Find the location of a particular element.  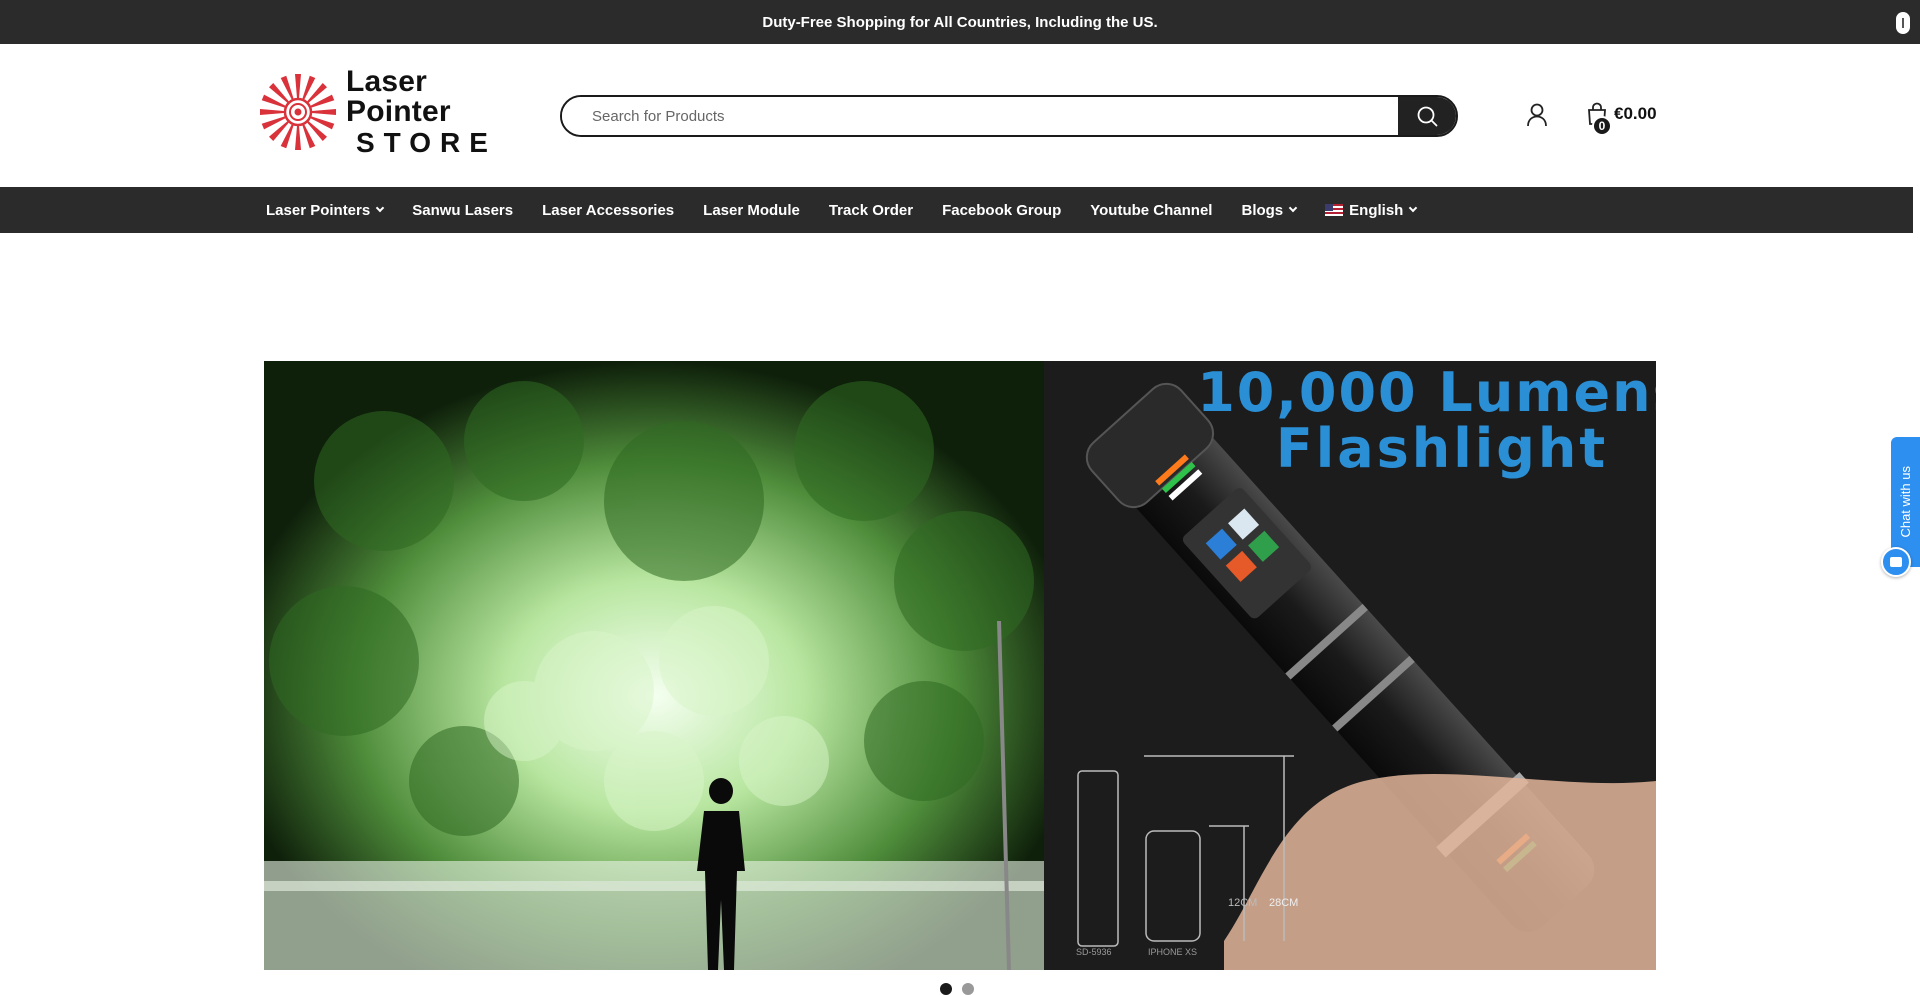

nav-item-laser-pointers: Laser Pointers is located at coordinates (325, 210).